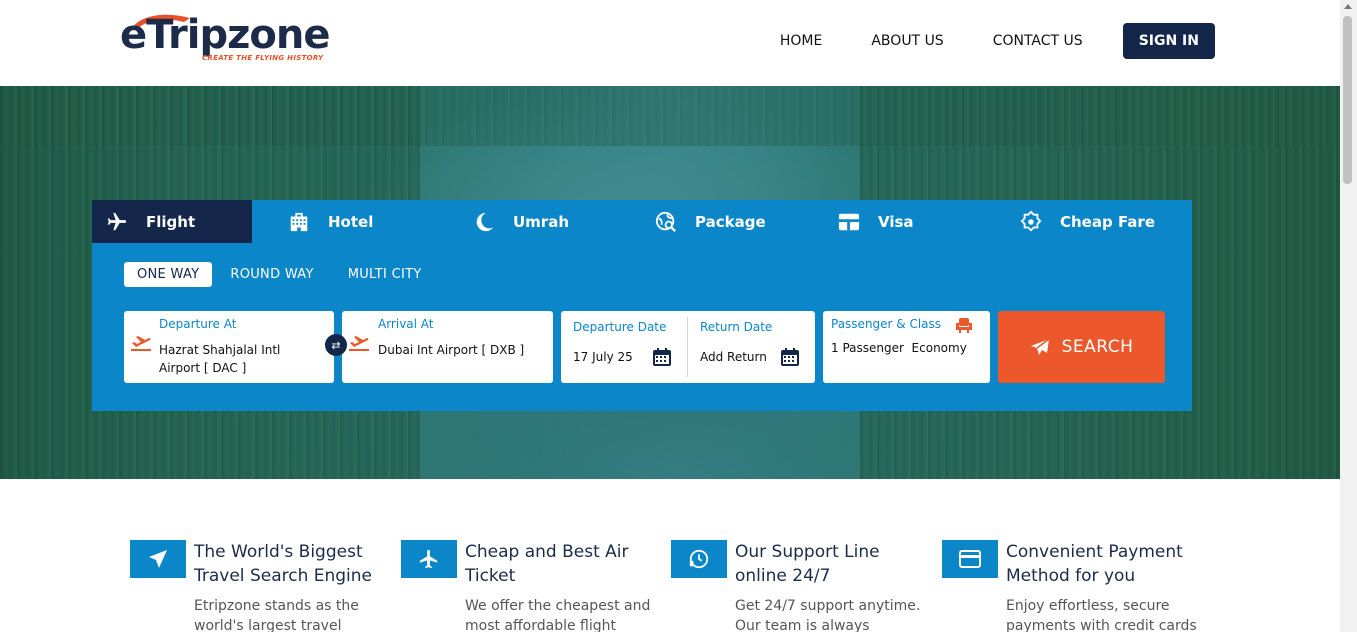 This screenshot has width=1357, height=632. I want to click on logo-tagline: CREATE THE FLYING HISTORY, so click(263, 58).